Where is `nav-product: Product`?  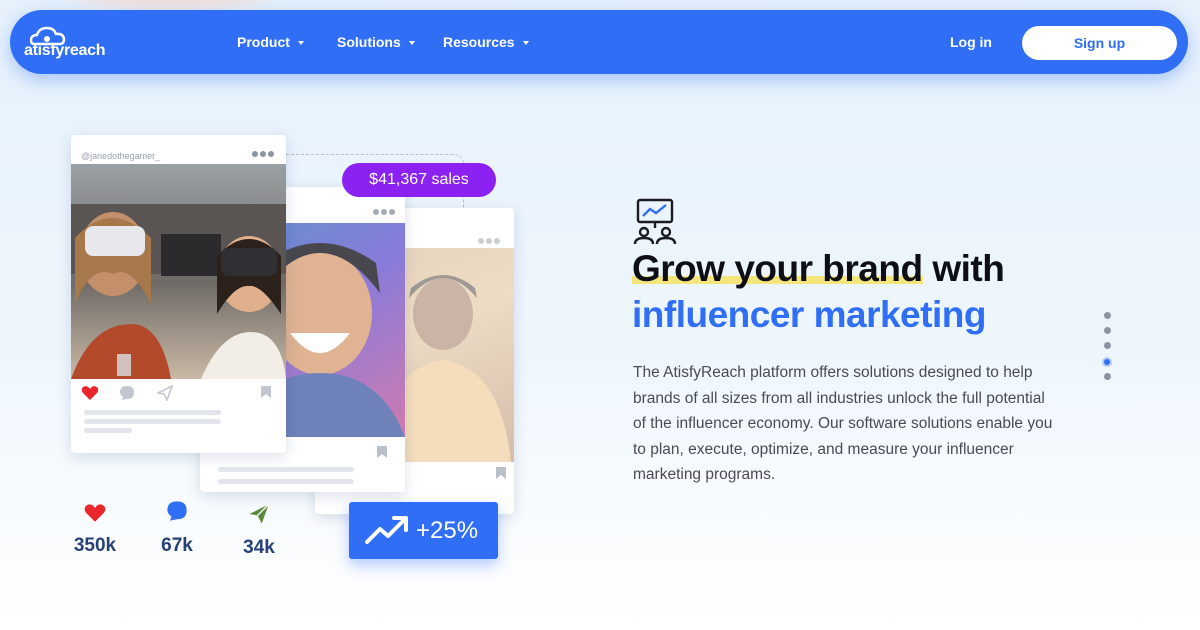
nav-product: Product is located at coordinates (270, 42).